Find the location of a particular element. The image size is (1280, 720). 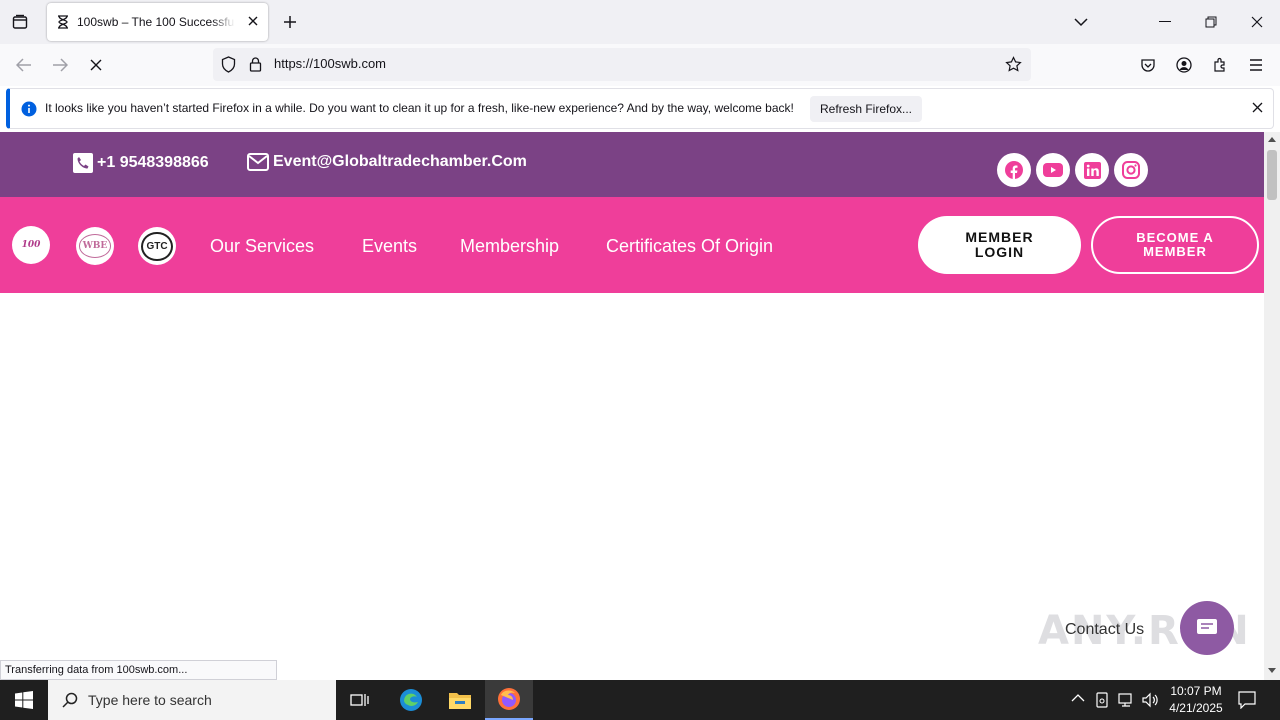

restore-icon is located at coordinates (1211, 22).